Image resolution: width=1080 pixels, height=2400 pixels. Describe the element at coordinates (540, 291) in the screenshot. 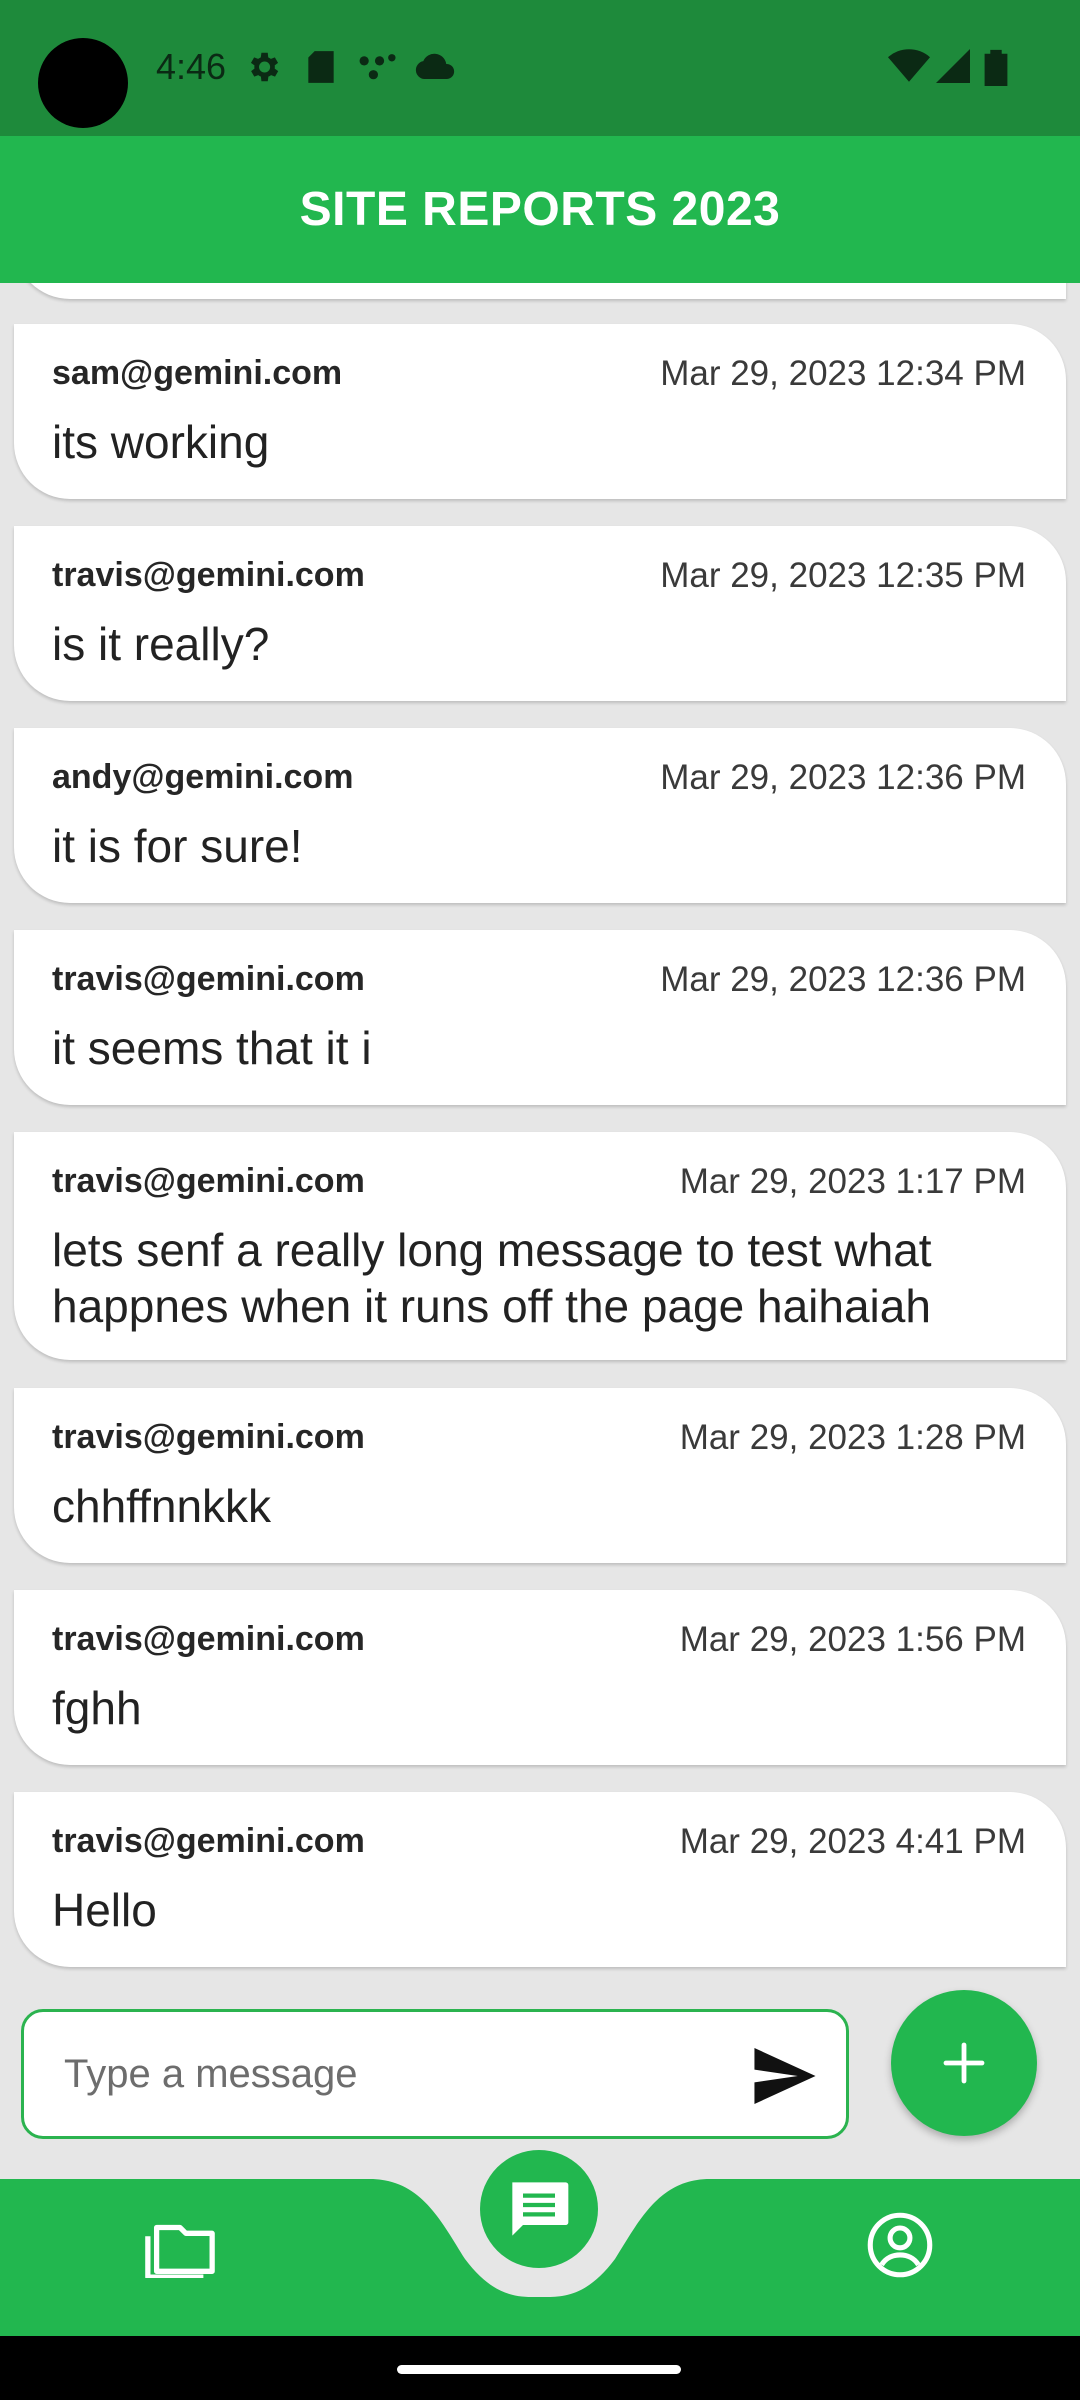

I see `partial-message-card` at that location.